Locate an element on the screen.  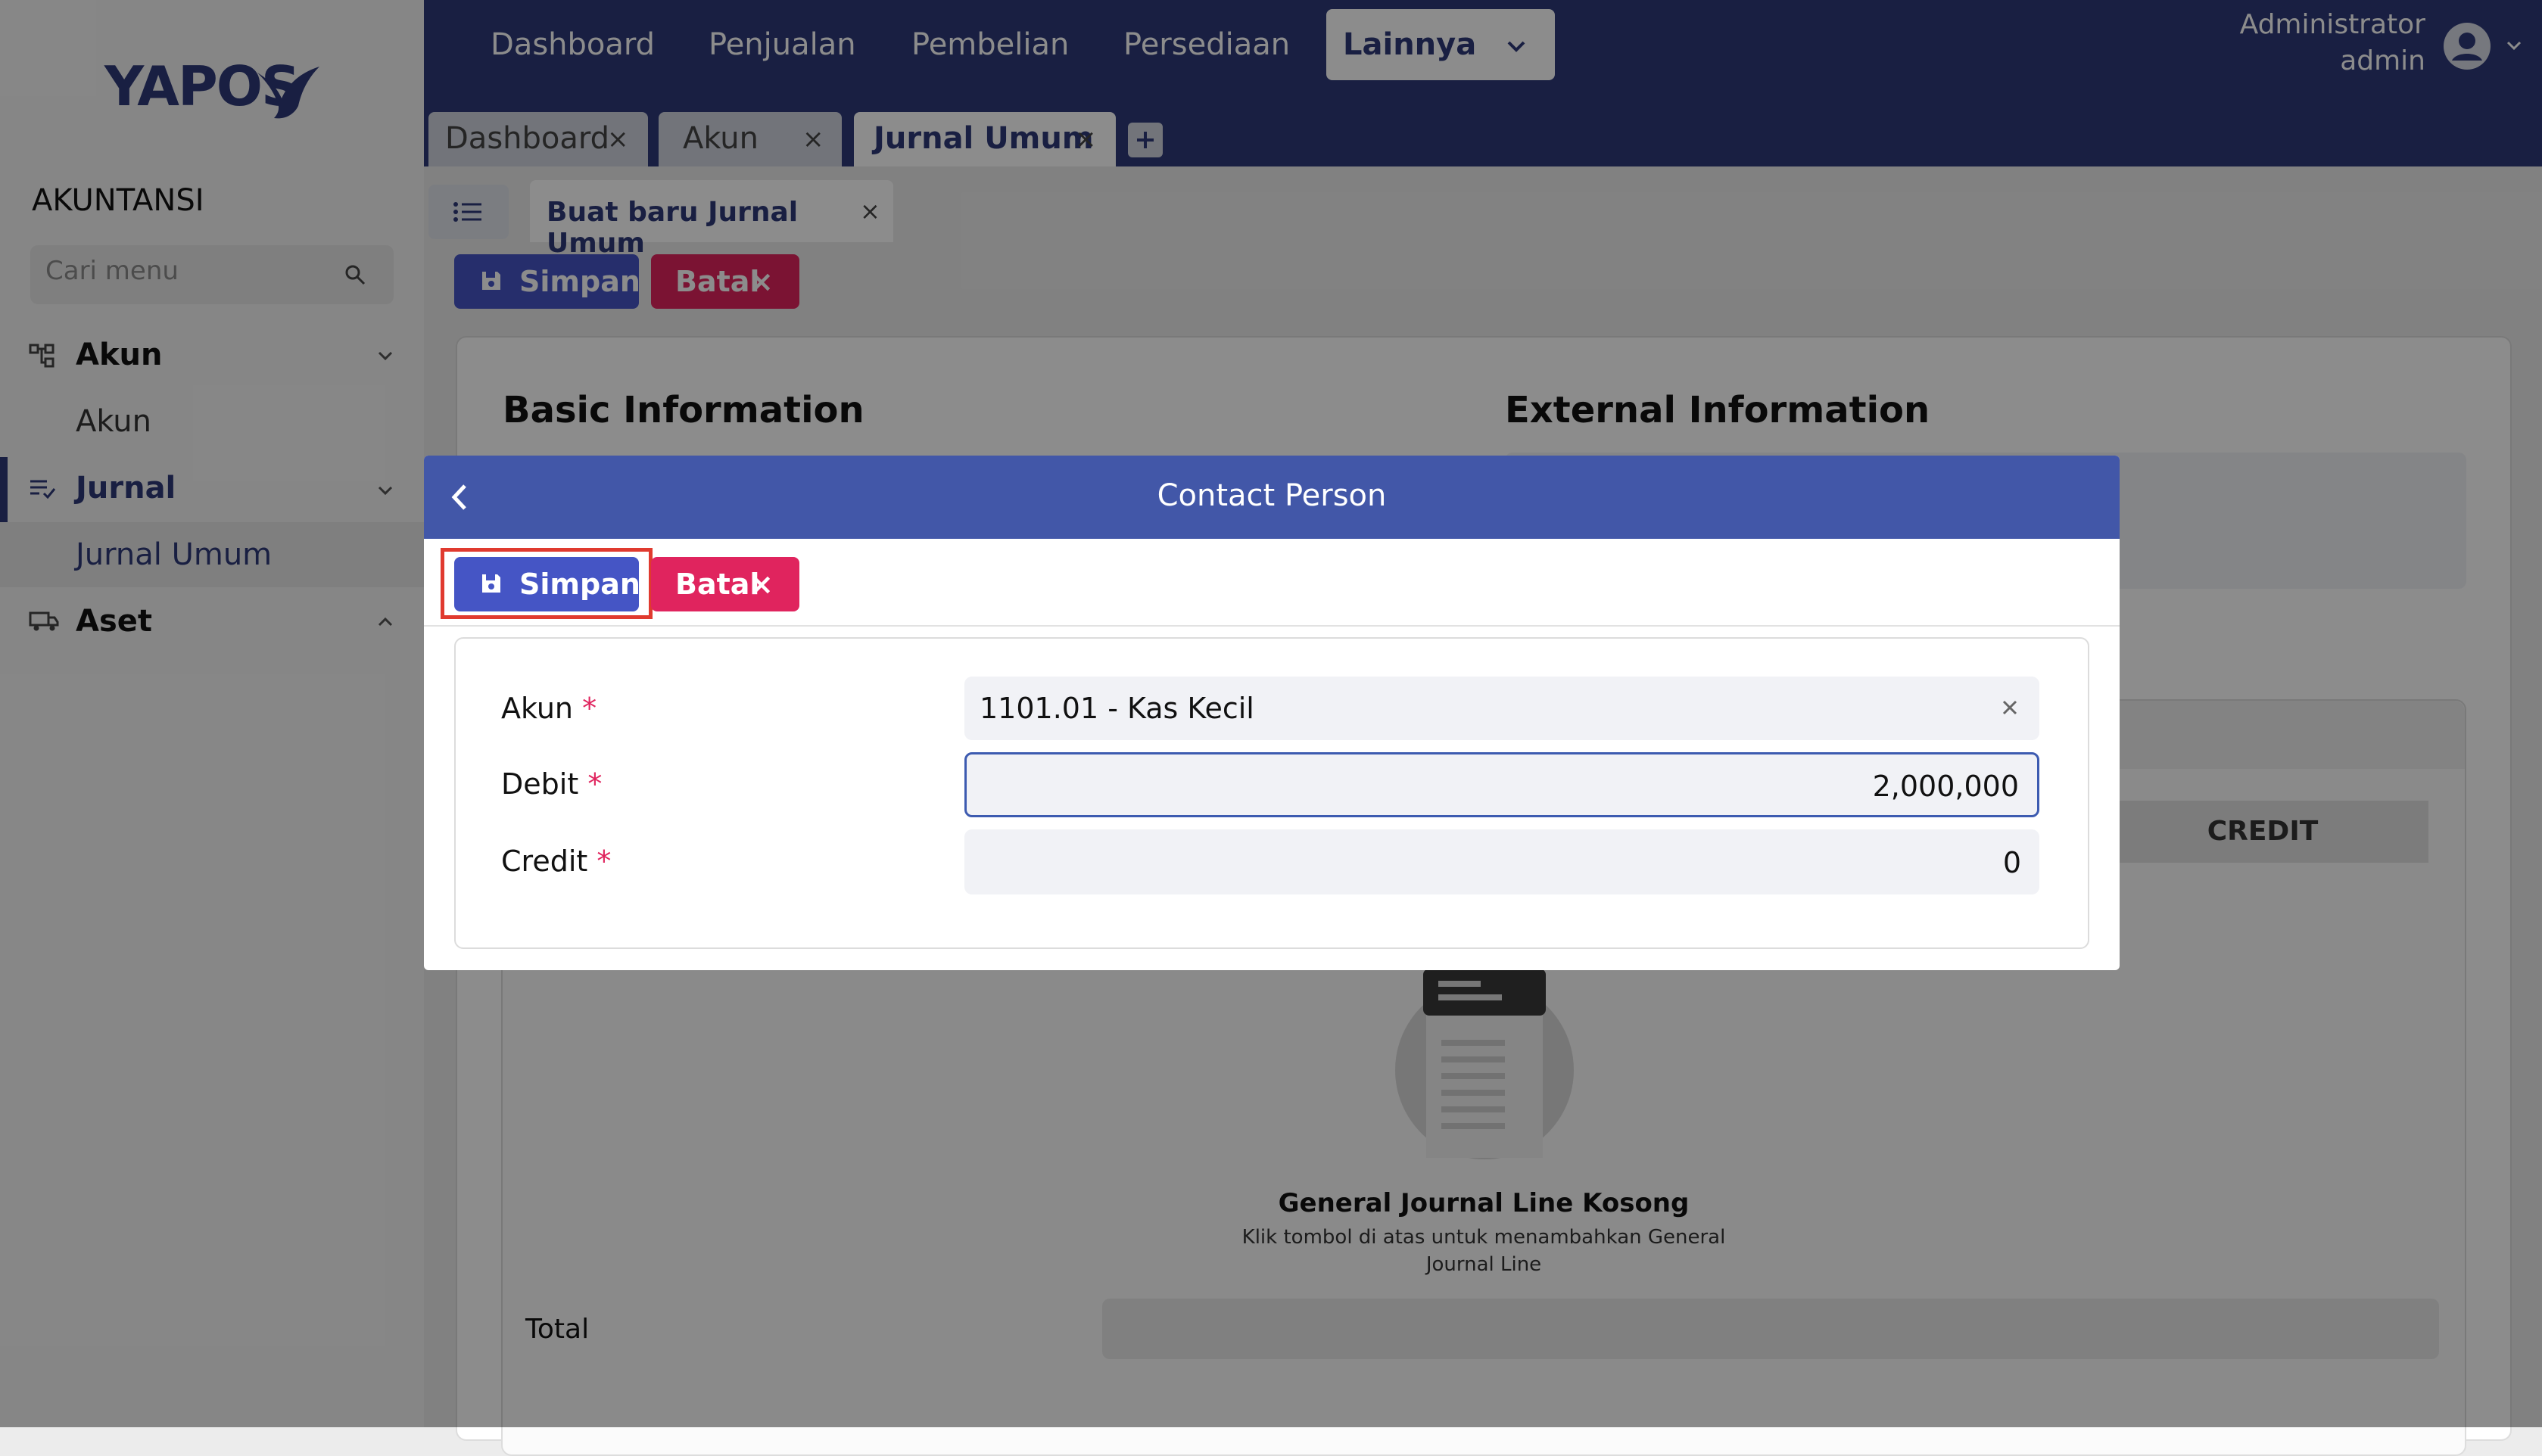
cancel-label: Batal is located at coordinates (717, 584).